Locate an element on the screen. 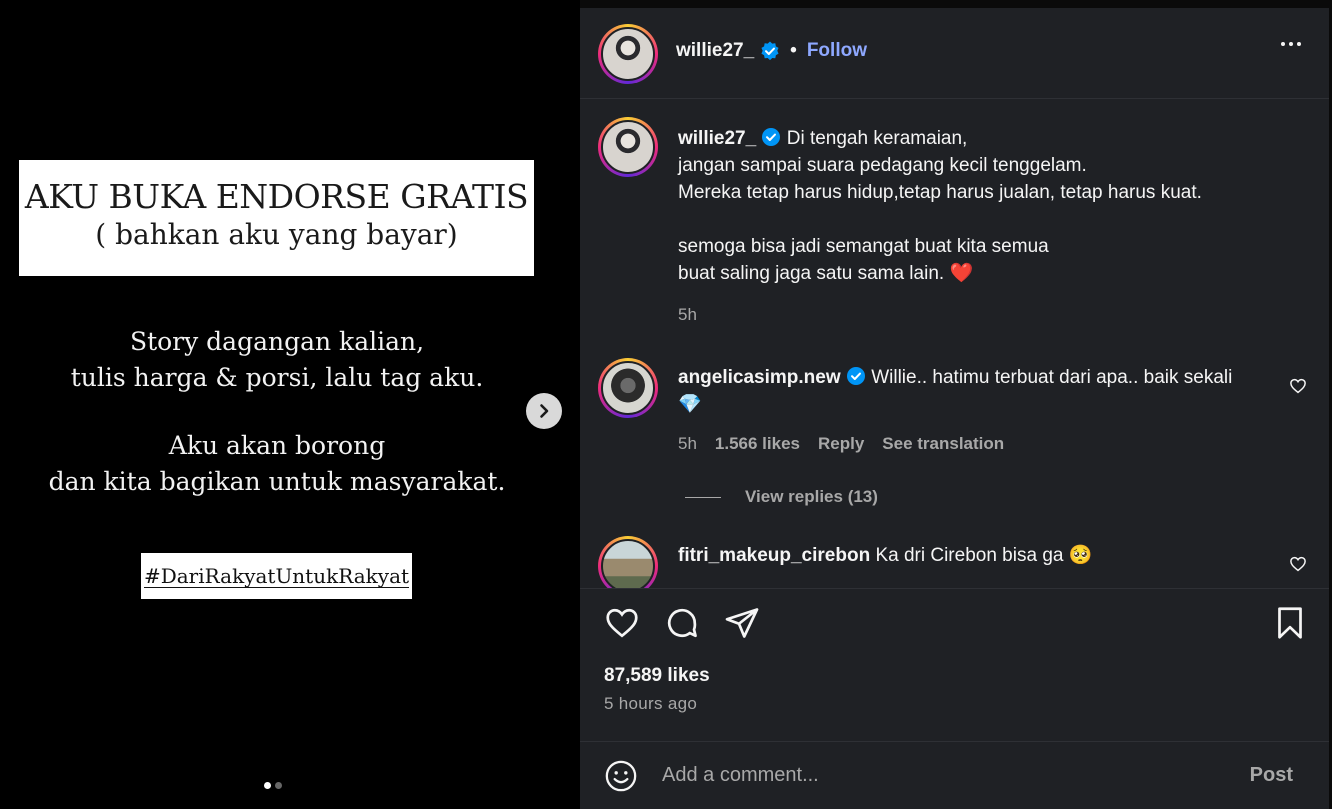  caption-username: willie27_ is located at coordinates (717, 138).